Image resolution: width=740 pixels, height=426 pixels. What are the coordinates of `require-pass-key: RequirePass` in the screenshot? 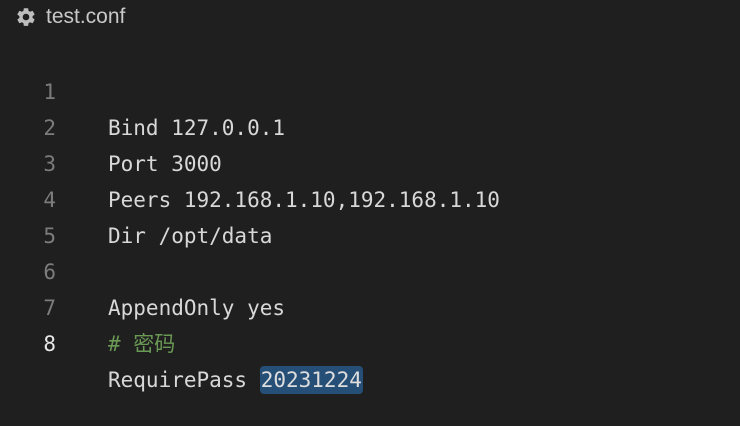 It's located at (184, 380).